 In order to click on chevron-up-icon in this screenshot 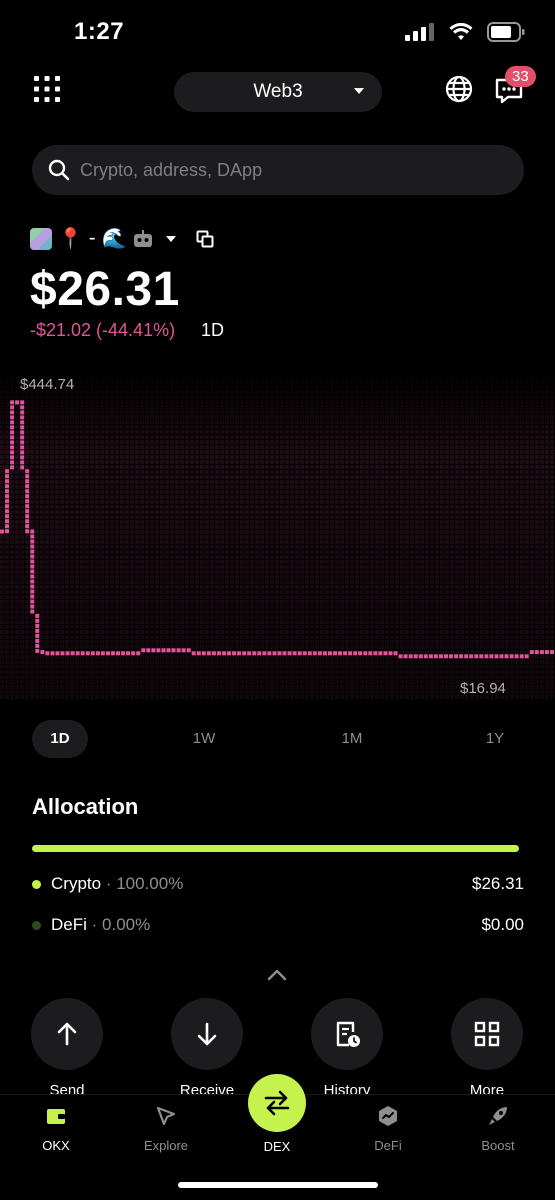, I will do `click(277, 975)`.